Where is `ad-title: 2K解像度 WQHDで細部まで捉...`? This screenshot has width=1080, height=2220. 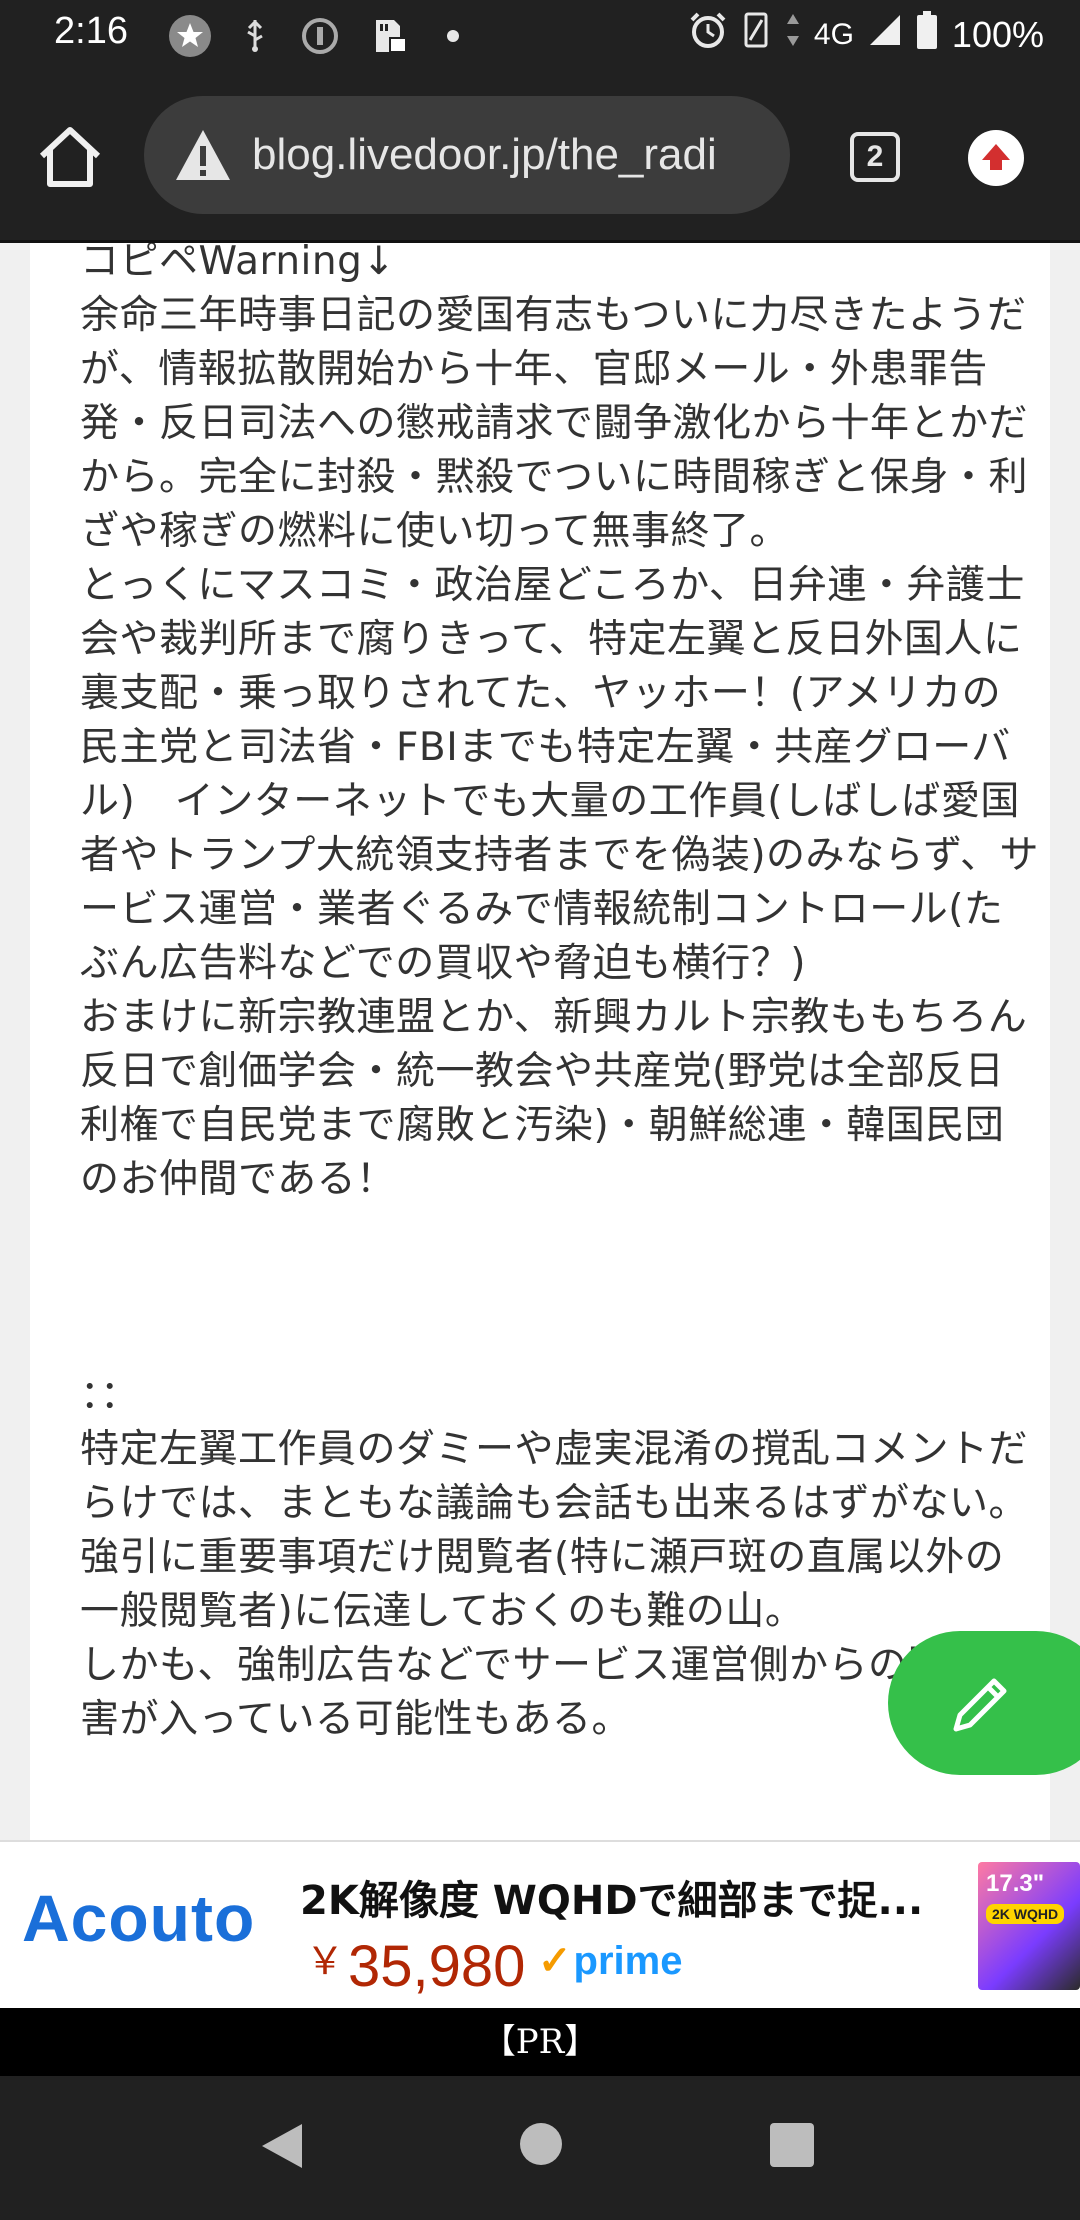 ad-title: 2K解像度 WQHDで細部まで捉... is located at coordinates (635, 1897).